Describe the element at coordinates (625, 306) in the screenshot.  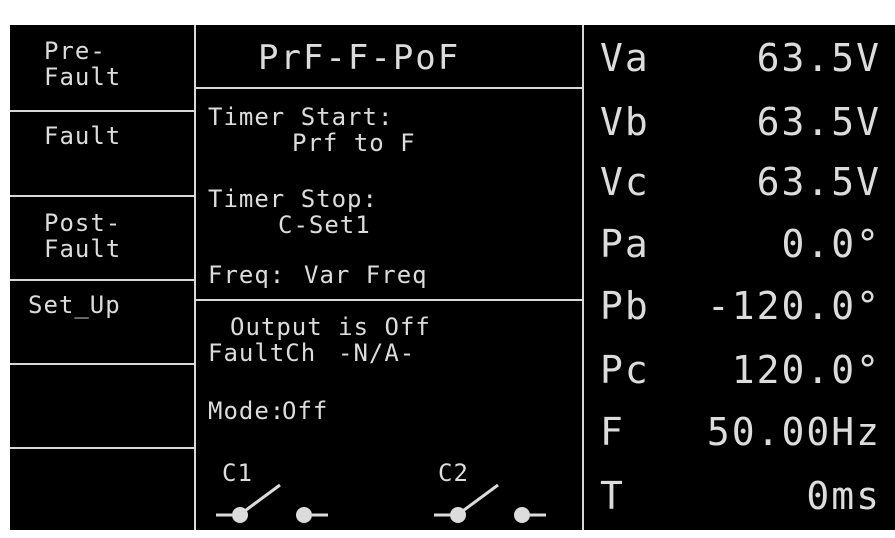
I see `readout-pb-label: Pb` at that location.